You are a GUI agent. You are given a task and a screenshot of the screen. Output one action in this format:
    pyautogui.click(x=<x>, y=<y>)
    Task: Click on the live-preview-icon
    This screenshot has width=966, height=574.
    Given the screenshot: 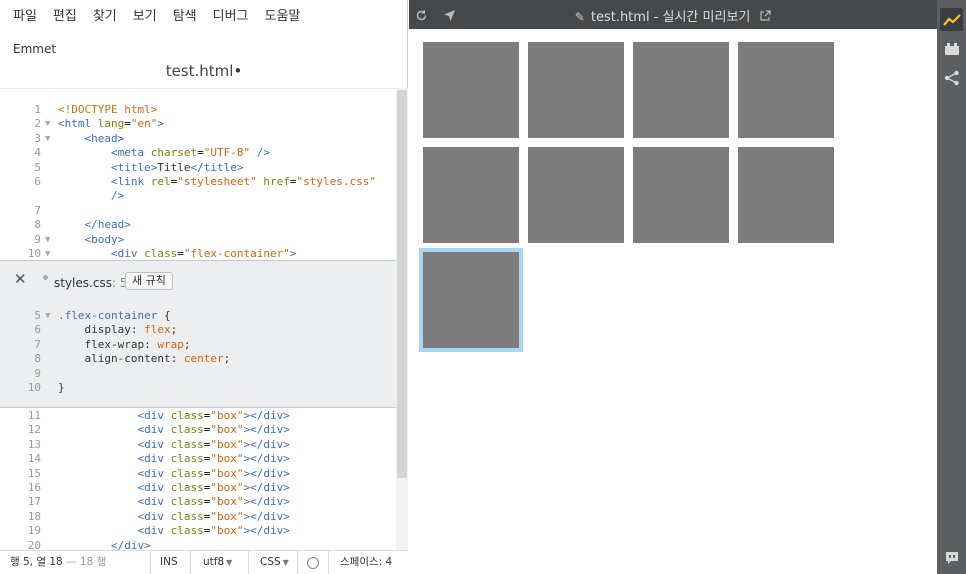 What is the action you would take?
    pyautogui.click(x=951, y=19)
    